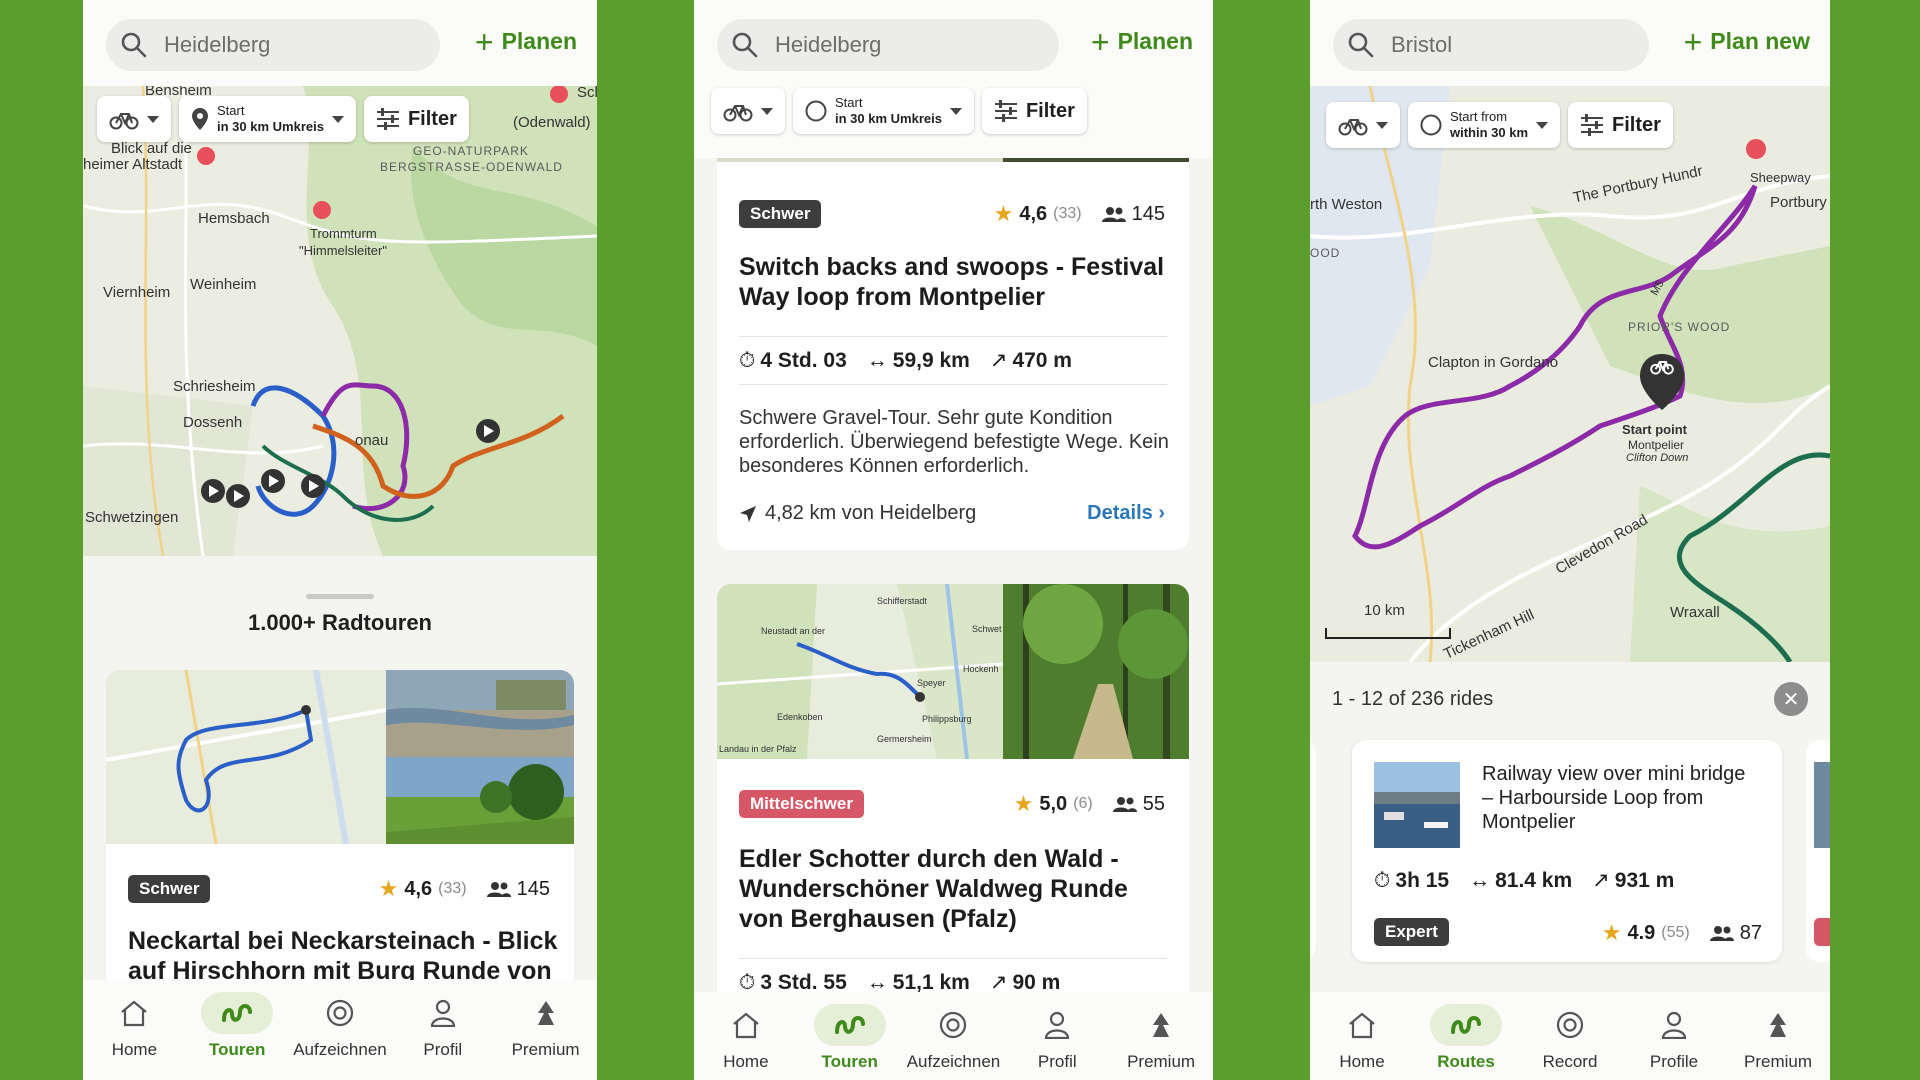 The image size is (1920, 1080). I want to click on previous-card-edge, so click(1313, 850).